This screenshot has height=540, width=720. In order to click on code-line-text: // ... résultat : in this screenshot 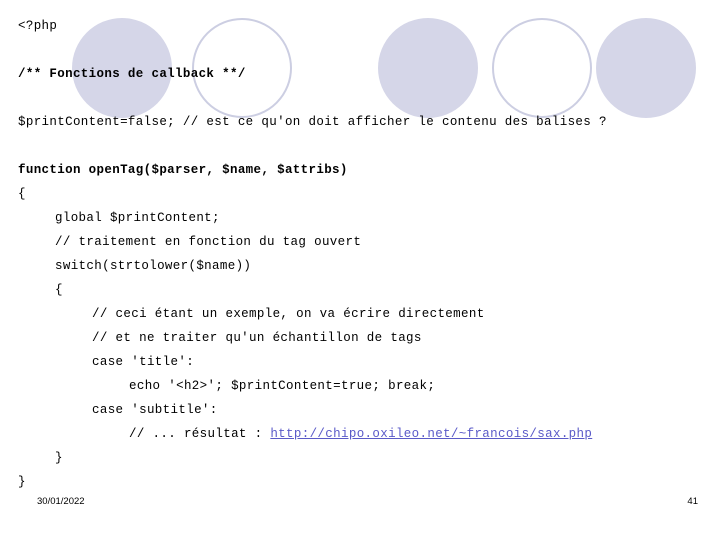, I will do `click(200, 434)`.